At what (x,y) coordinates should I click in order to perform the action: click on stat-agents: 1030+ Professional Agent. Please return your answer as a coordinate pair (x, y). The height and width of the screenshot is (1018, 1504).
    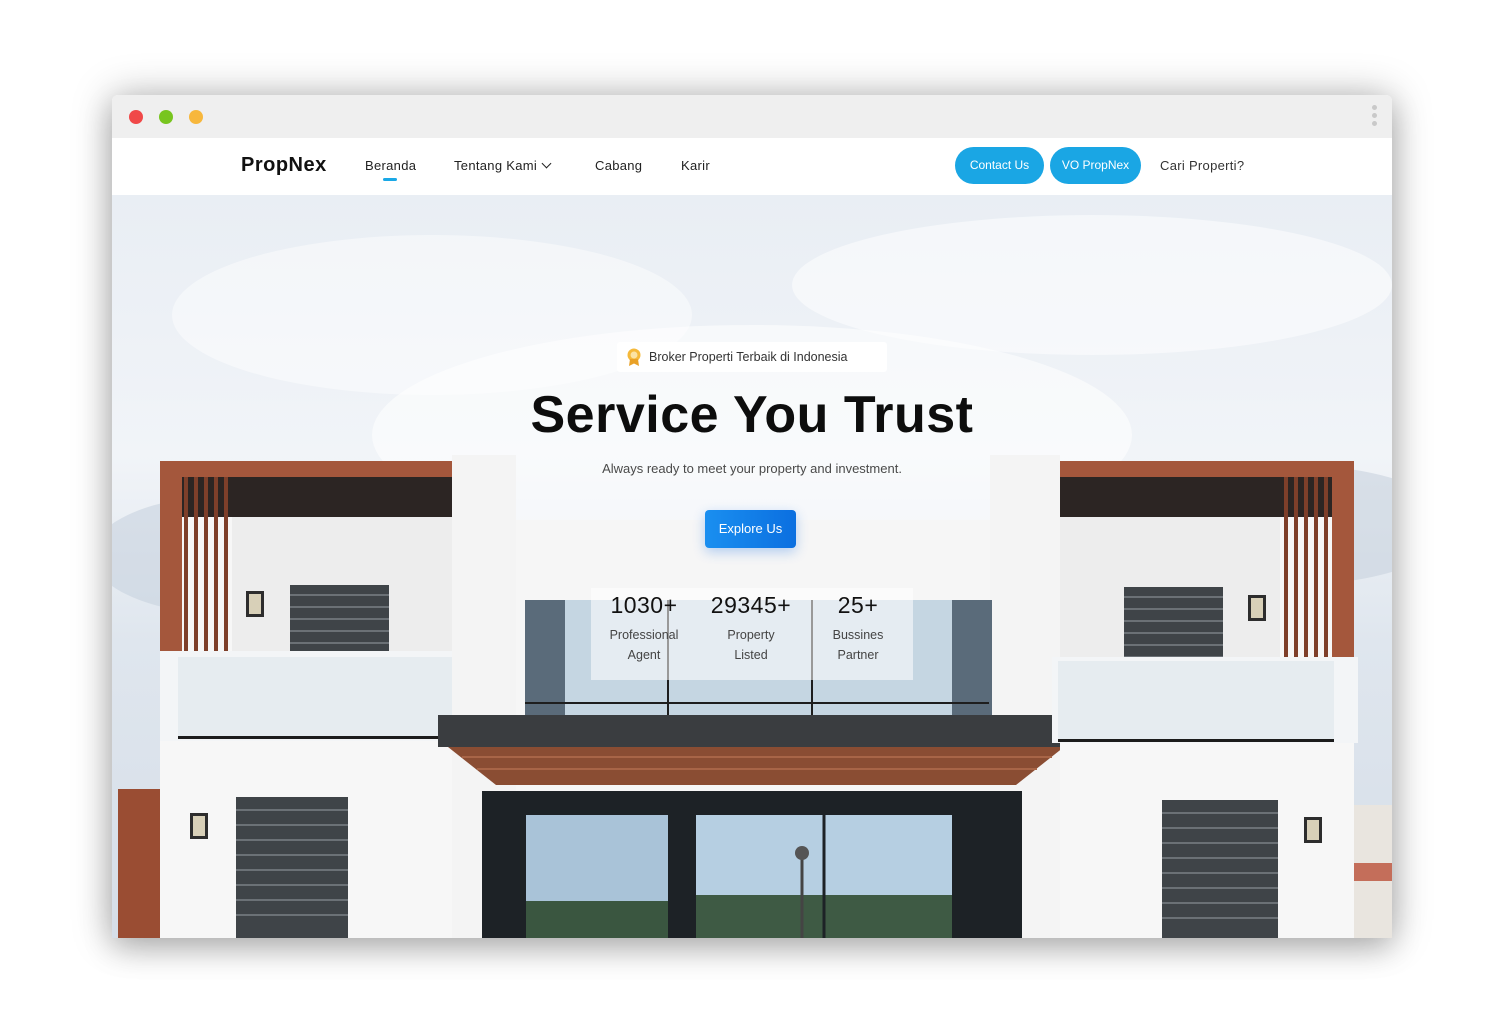
    Looking at the image, I should click on (644, 628).